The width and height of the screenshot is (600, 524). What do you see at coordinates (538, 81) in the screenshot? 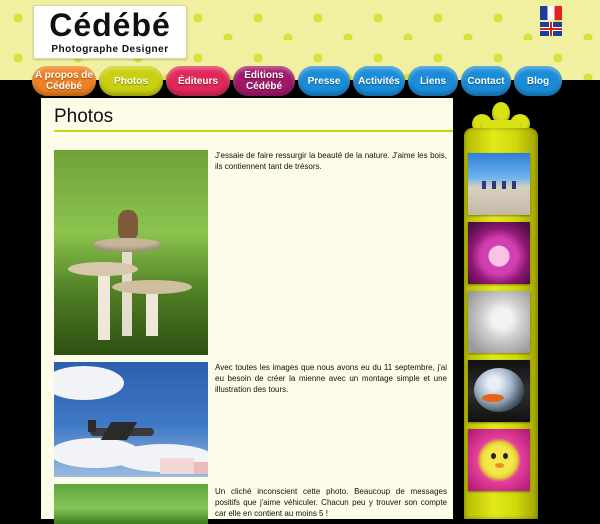
I see `nav-item-blog: Blog` at bounding box center [538, 81].